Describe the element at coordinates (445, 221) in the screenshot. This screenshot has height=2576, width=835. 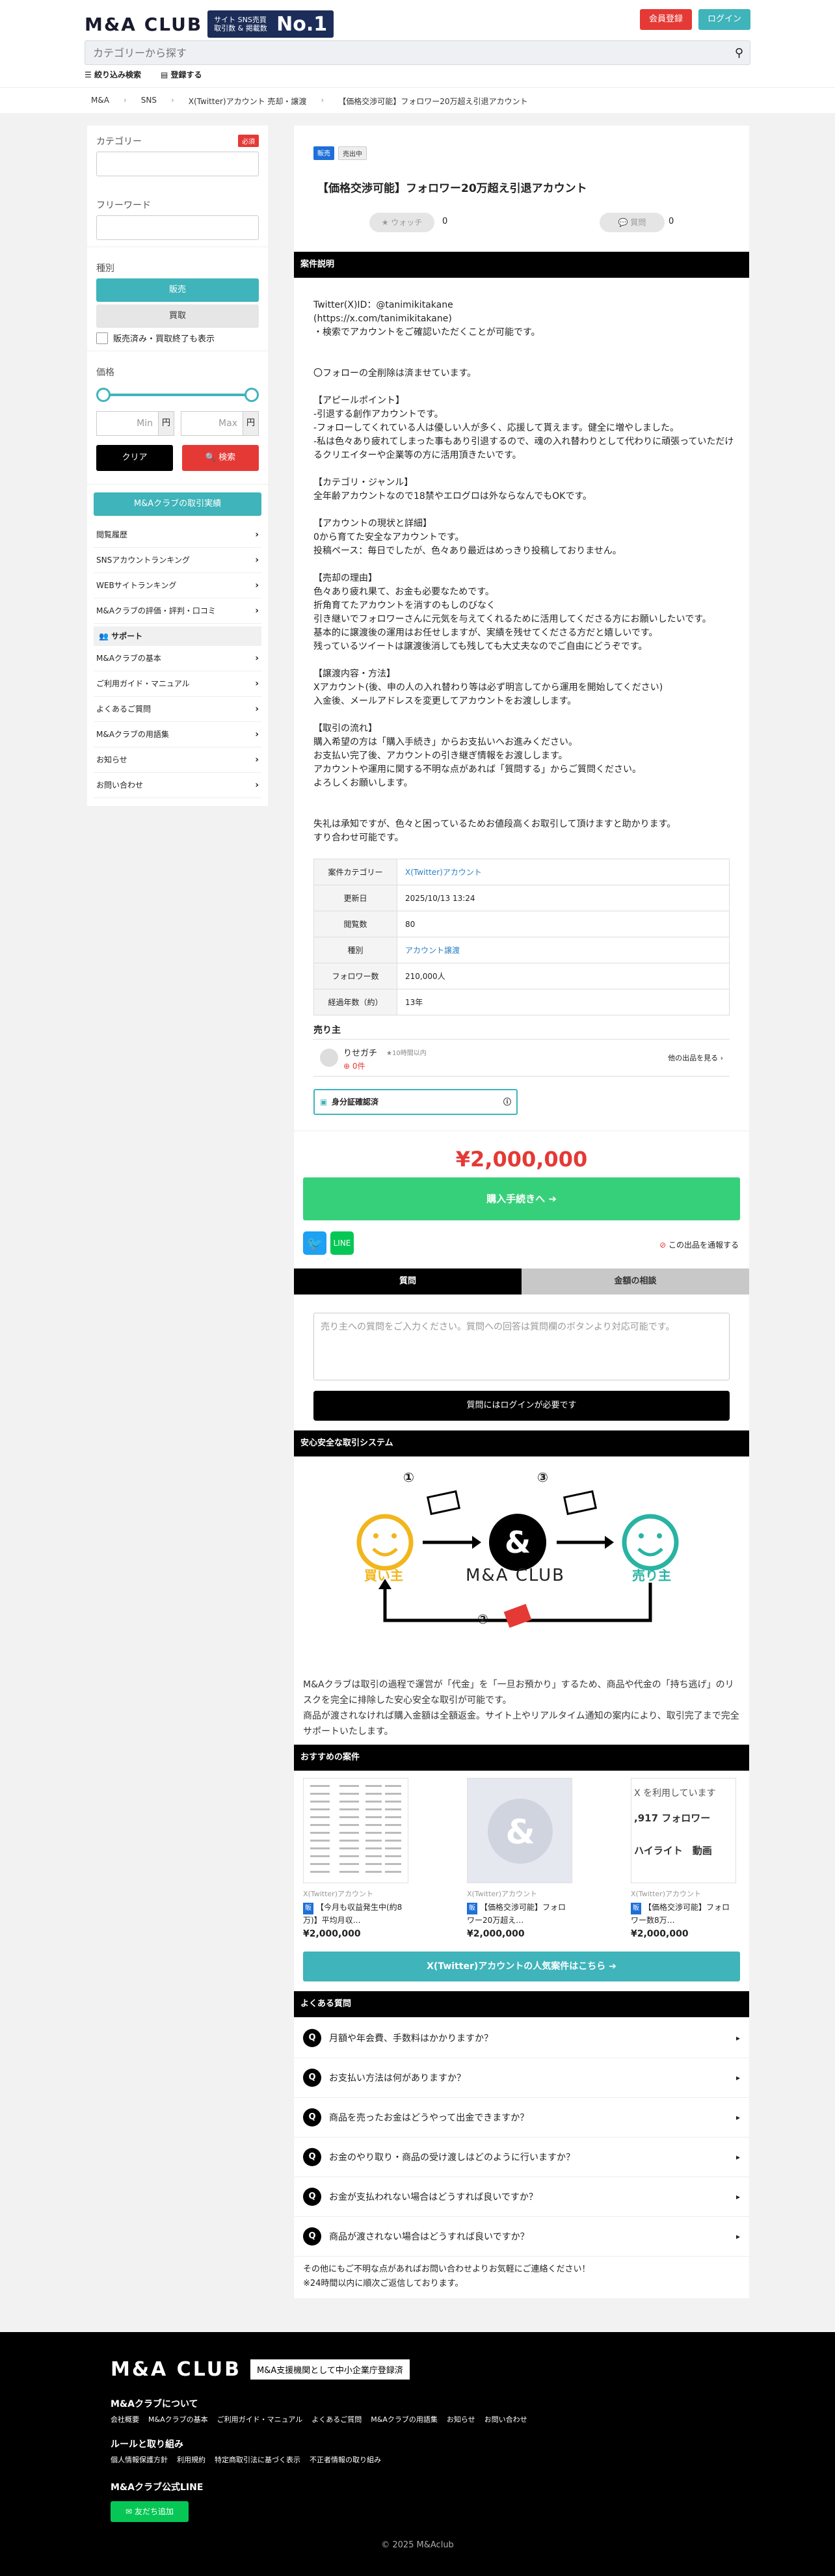
I see `watch-count: 0` at that location.